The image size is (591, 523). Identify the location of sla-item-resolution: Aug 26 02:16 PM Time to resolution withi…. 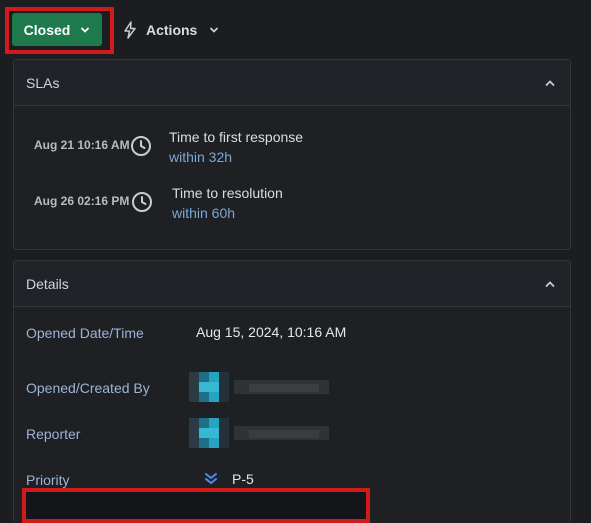
(294, 205).